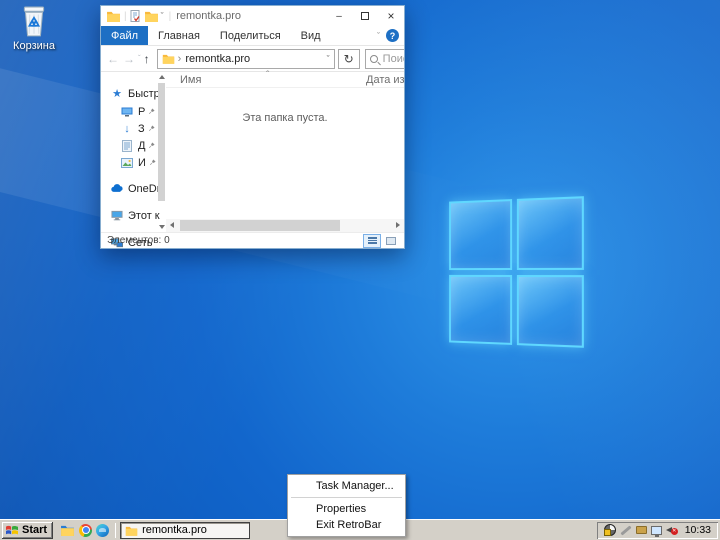 Image resolution: width=720 pixels, height=540 pixels. I want to click on ribbon-tab-strip: Файл Главная Поделиться Вид ˇ ?, so click(252, 36).